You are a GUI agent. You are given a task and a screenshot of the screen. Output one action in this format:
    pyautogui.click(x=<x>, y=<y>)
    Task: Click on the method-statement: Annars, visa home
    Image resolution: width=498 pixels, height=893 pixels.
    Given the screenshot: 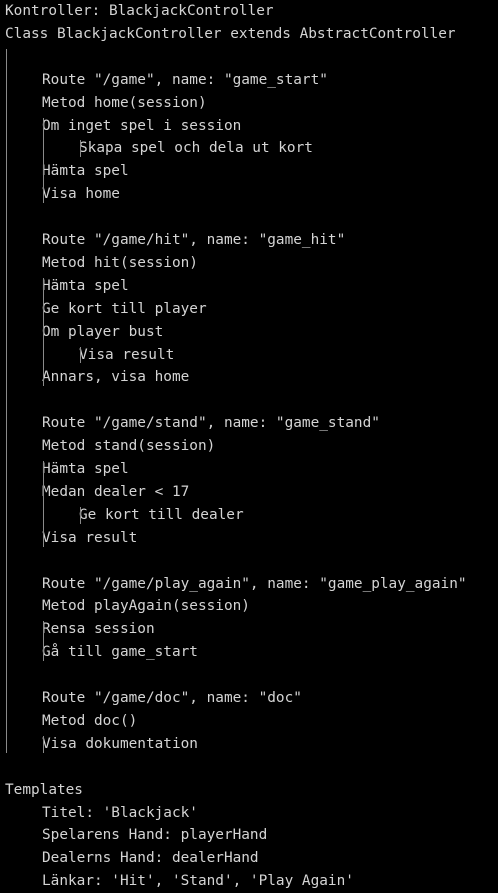 What is the action you would take?
    pyautogui.click(x=116, y=377)
    